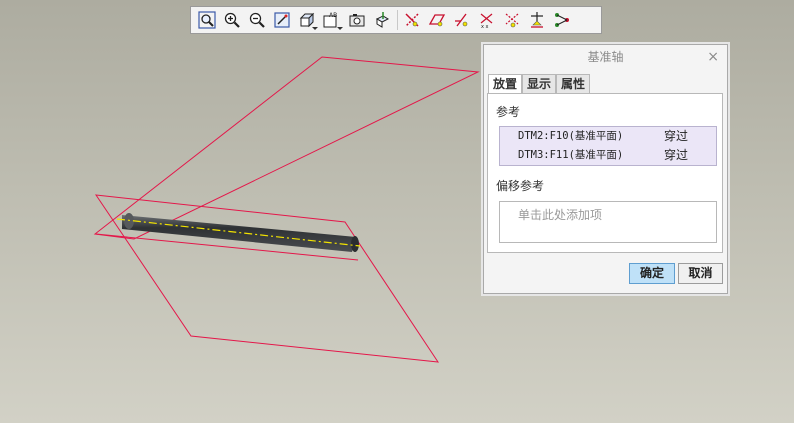 The height and width of the screenshot is (423, 794). I want to click on offset-references-label: 偏移参考, so click(520, 186).